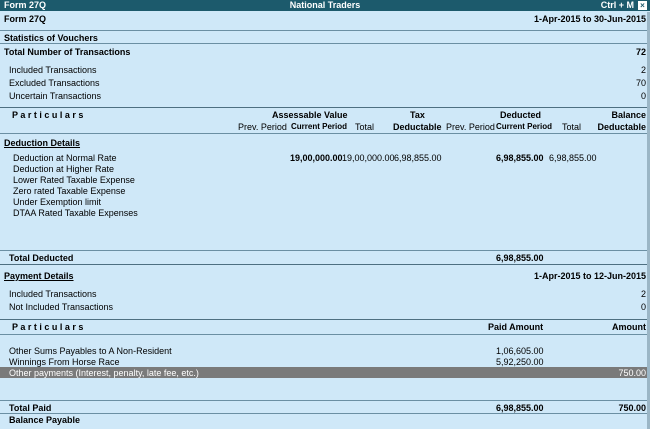 The height and width of the screenshot is (429, 650). Describe the element at coordinates (640, 52) in the screenshot. I see `total-transactions-value: 72` at that location.